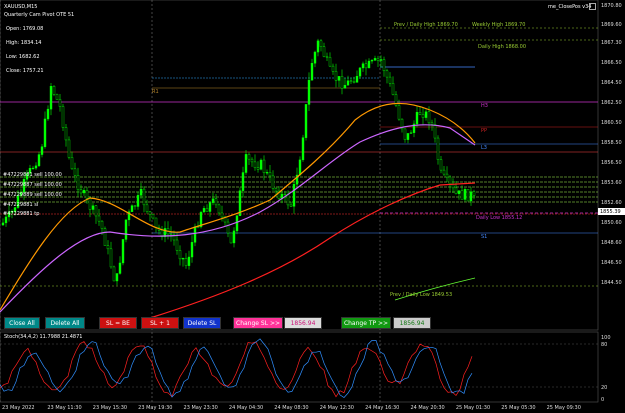  What do you see at coordinates (427, 408) in the screenshot?
I see `time-tick: 24 May 20:30` at bounding box center [427, 408].